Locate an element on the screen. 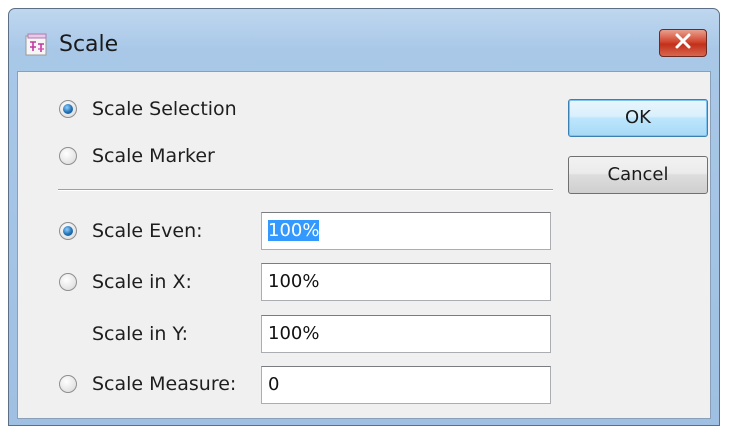  scale-in-y-input: 100% is located at coordinates (406, 334).